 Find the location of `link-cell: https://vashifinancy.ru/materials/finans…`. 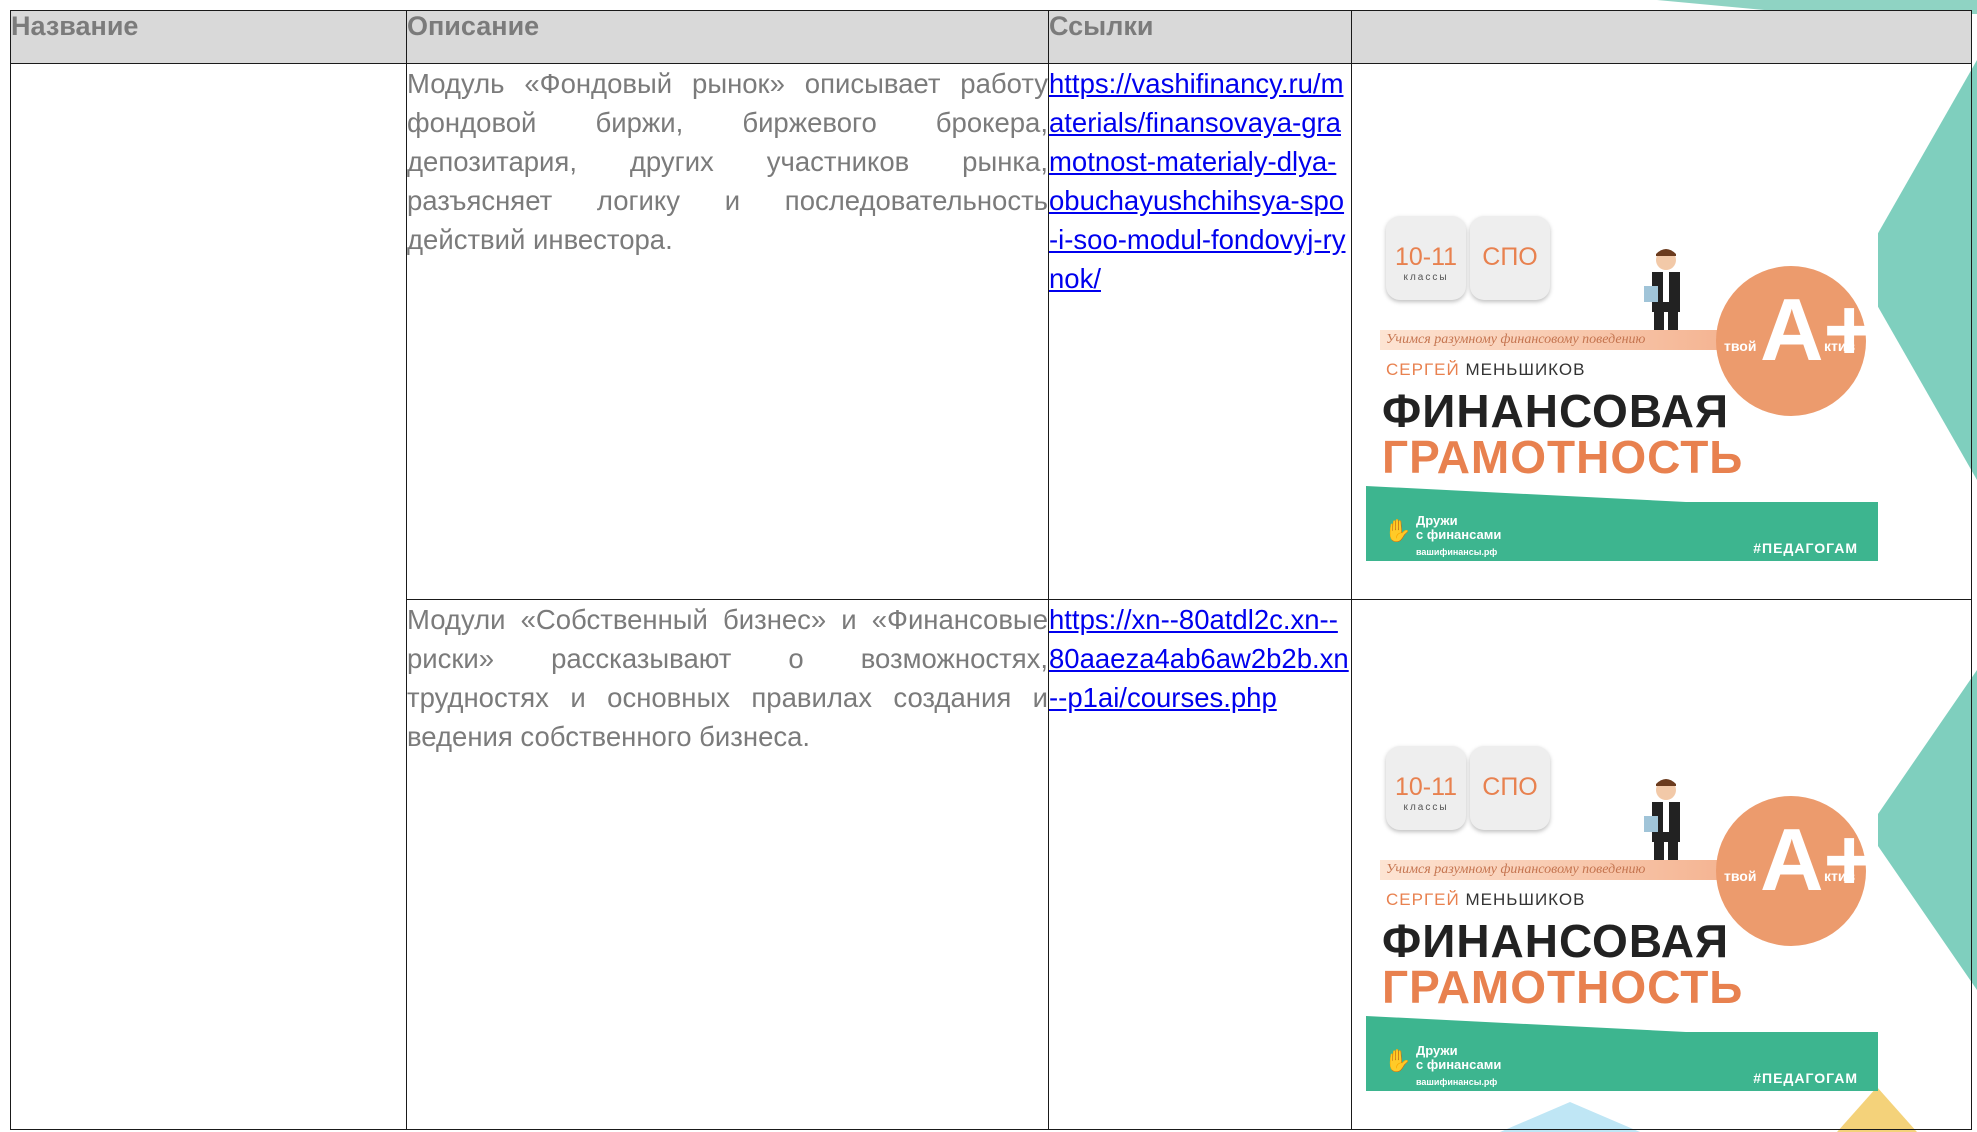

link-cell: https://vashifinancy.ru/materials/finans… is located at coordinates (1200, 331).